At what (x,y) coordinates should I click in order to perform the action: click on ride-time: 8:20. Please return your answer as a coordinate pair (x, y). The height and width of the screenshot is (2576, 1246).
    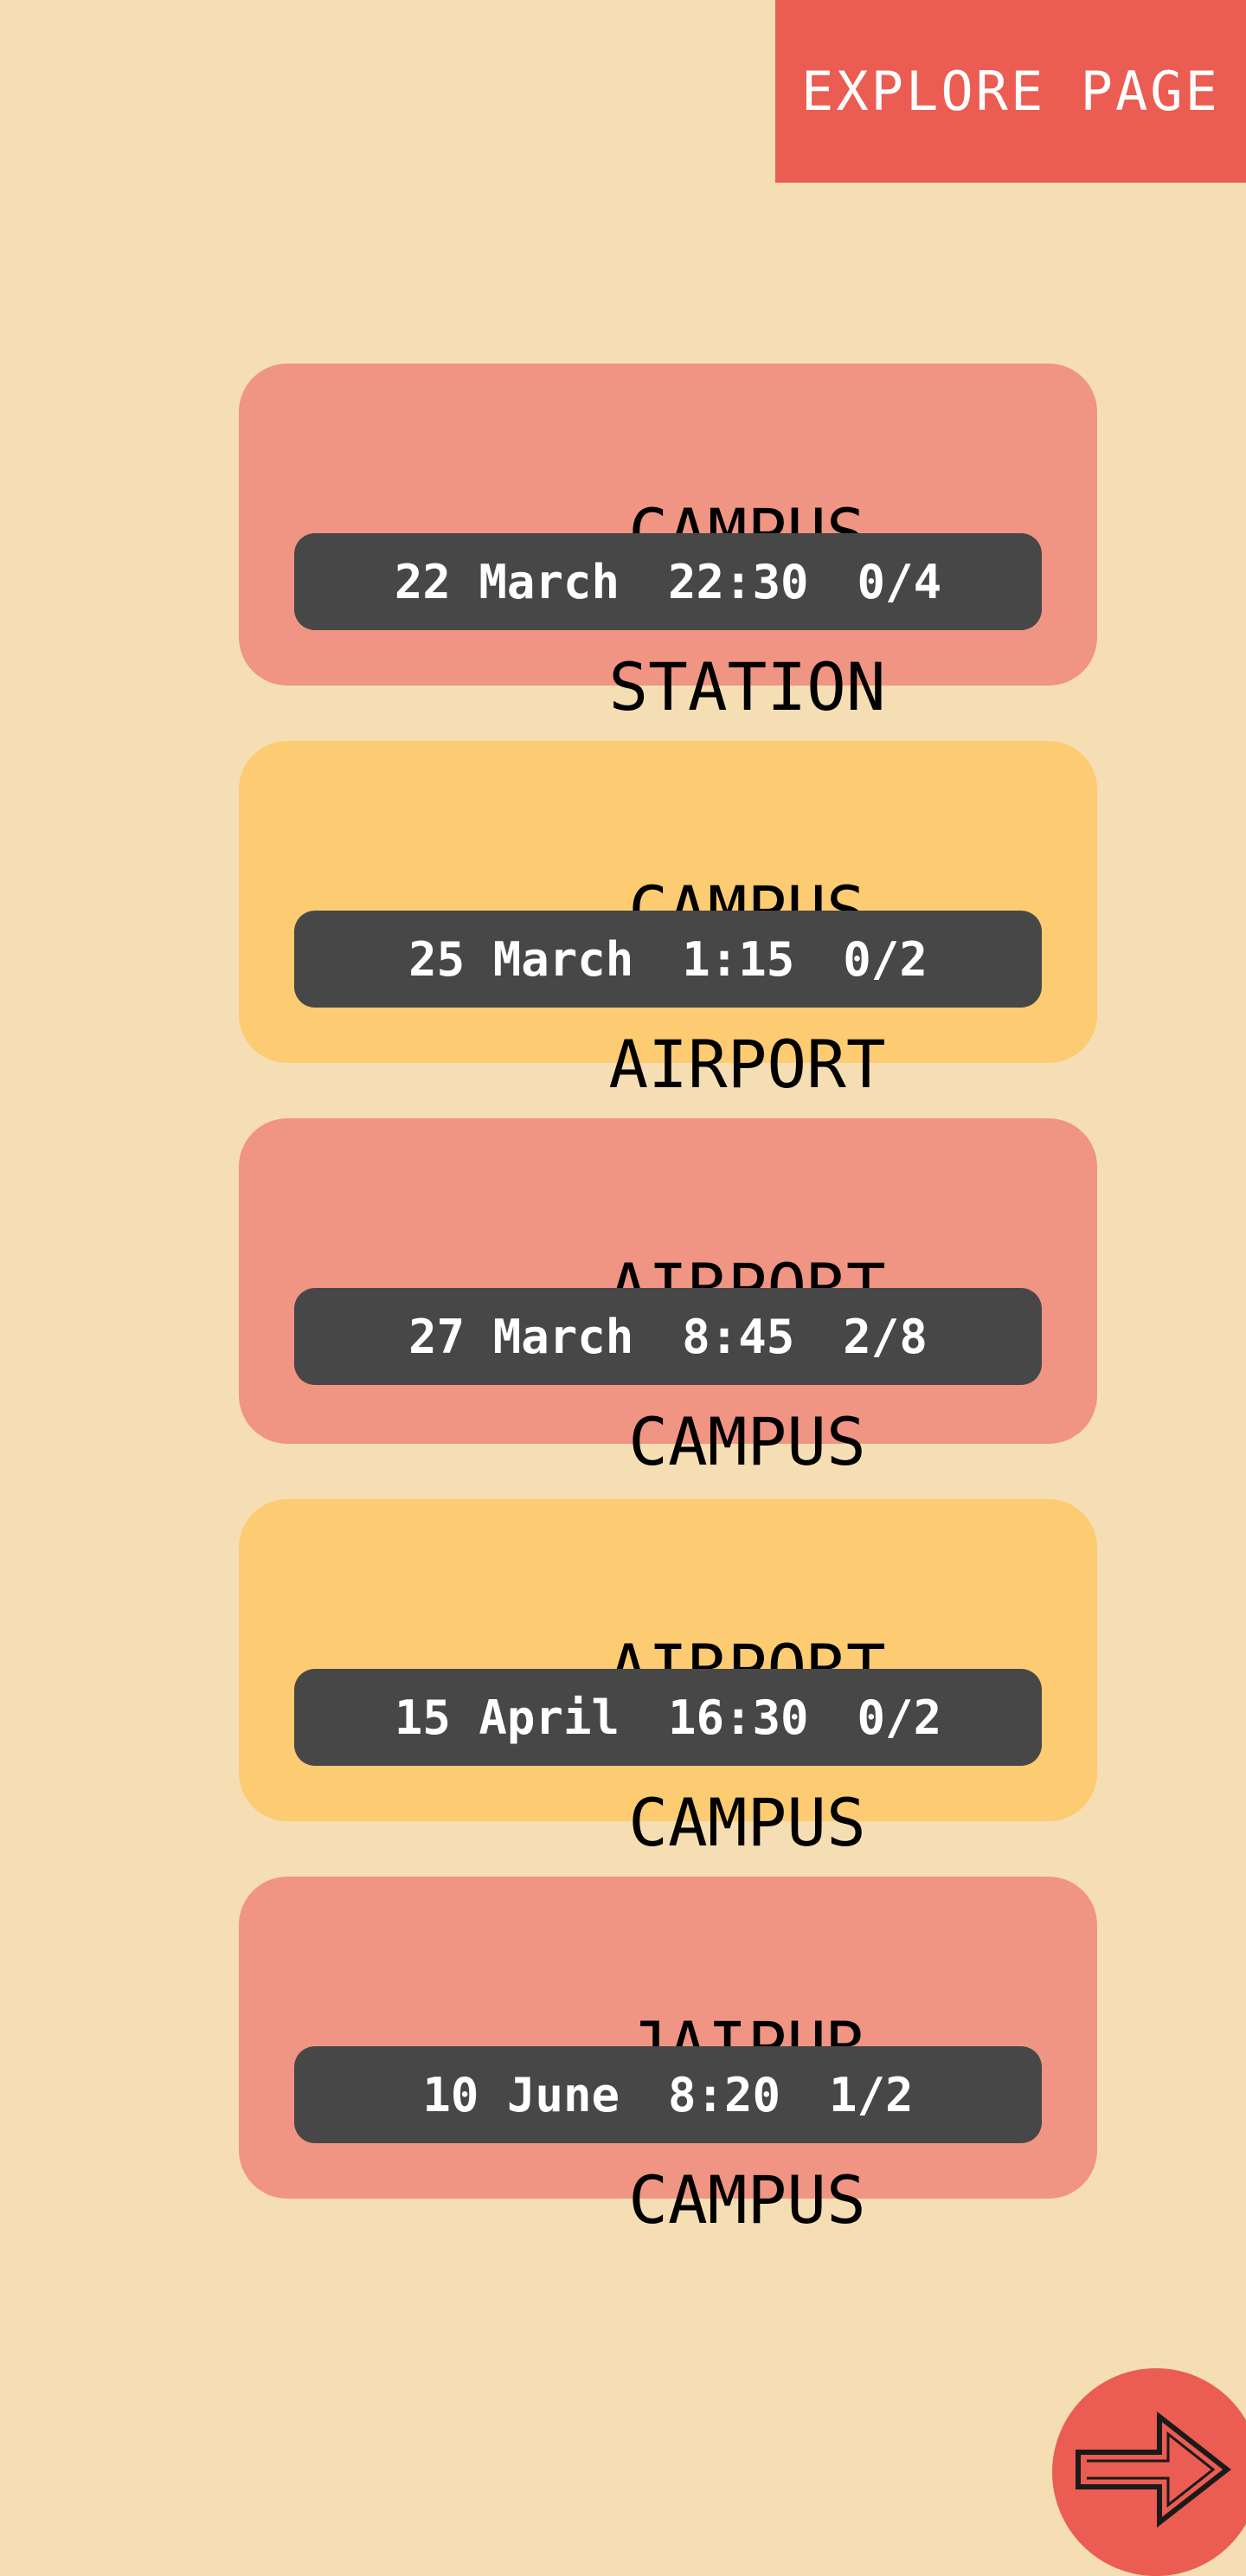
    Looking at the image, I should click on (724, 2094).